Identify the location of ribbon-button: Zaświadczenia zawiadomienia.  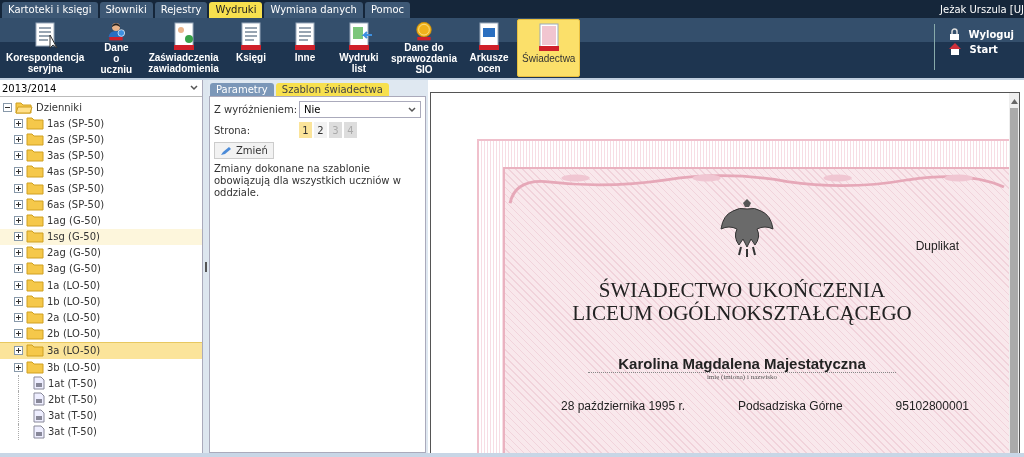
(183, 48).